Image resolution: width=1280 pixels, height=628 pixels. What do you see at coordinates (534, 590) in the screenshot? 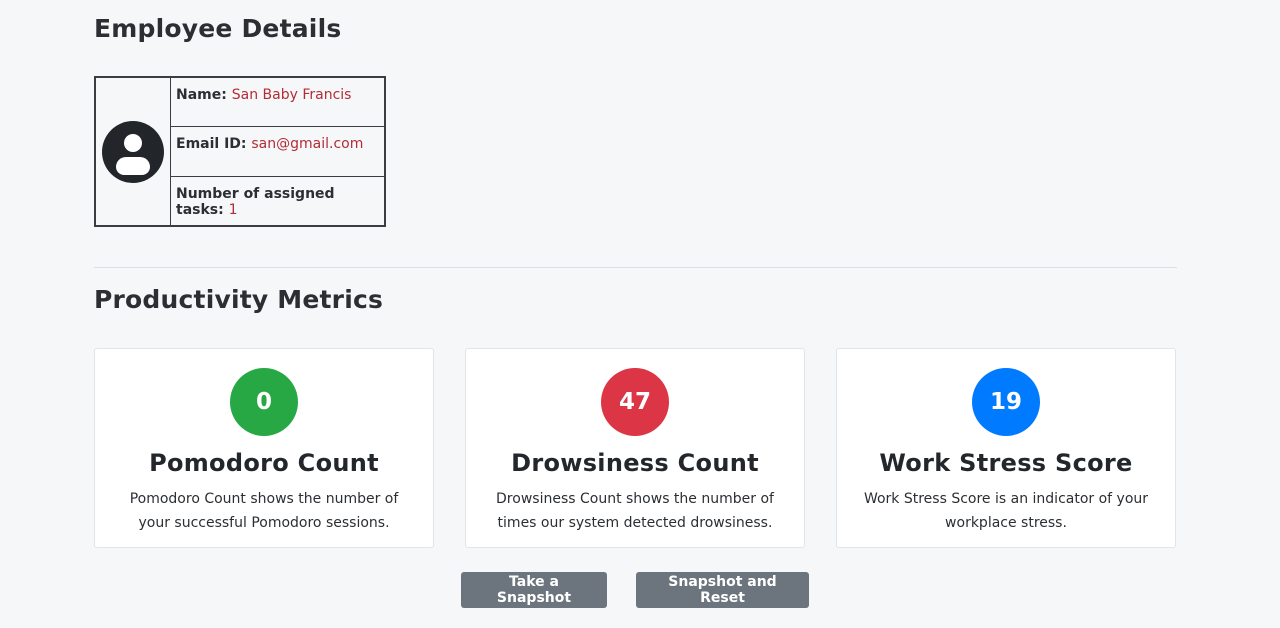
I see `take-snapshot-button: Take a Snapshot` at bounding box center [534, 590].